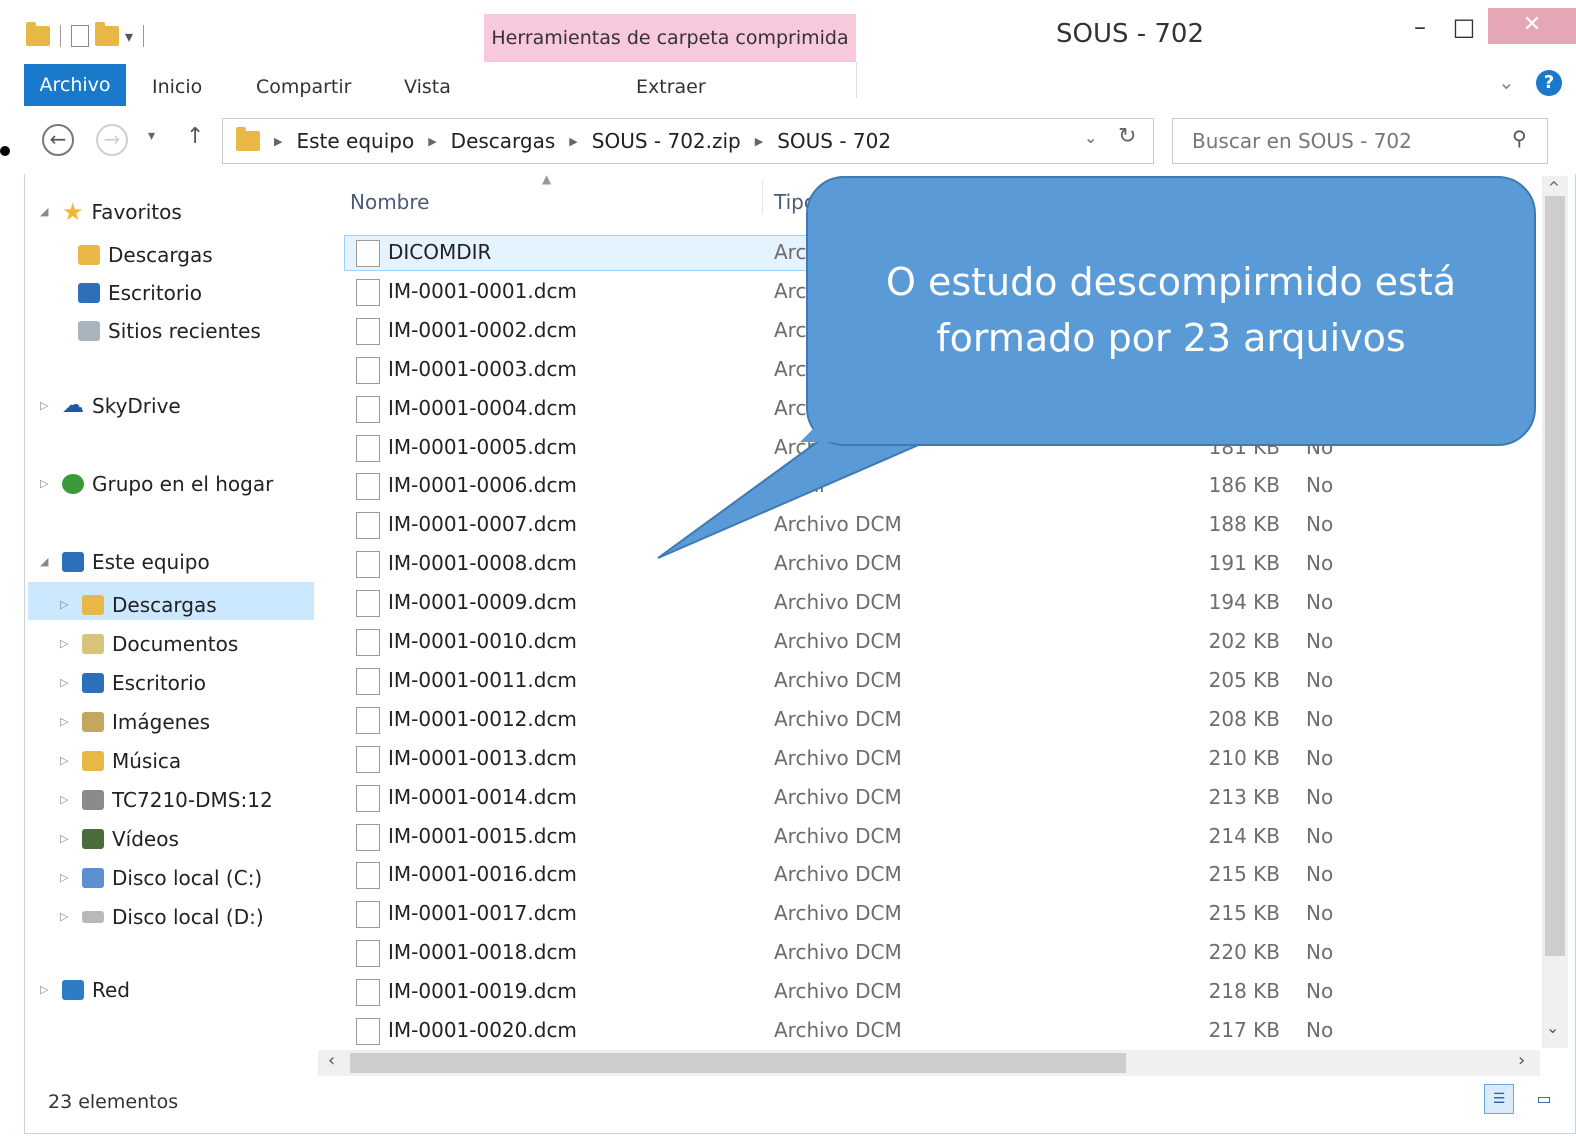 The image size is (1576, 1141). What do you see at coordinates (738, 1063) in the screenshot?
I see `horizontal-scroll-thumb` at bounding box center [738, 1063].